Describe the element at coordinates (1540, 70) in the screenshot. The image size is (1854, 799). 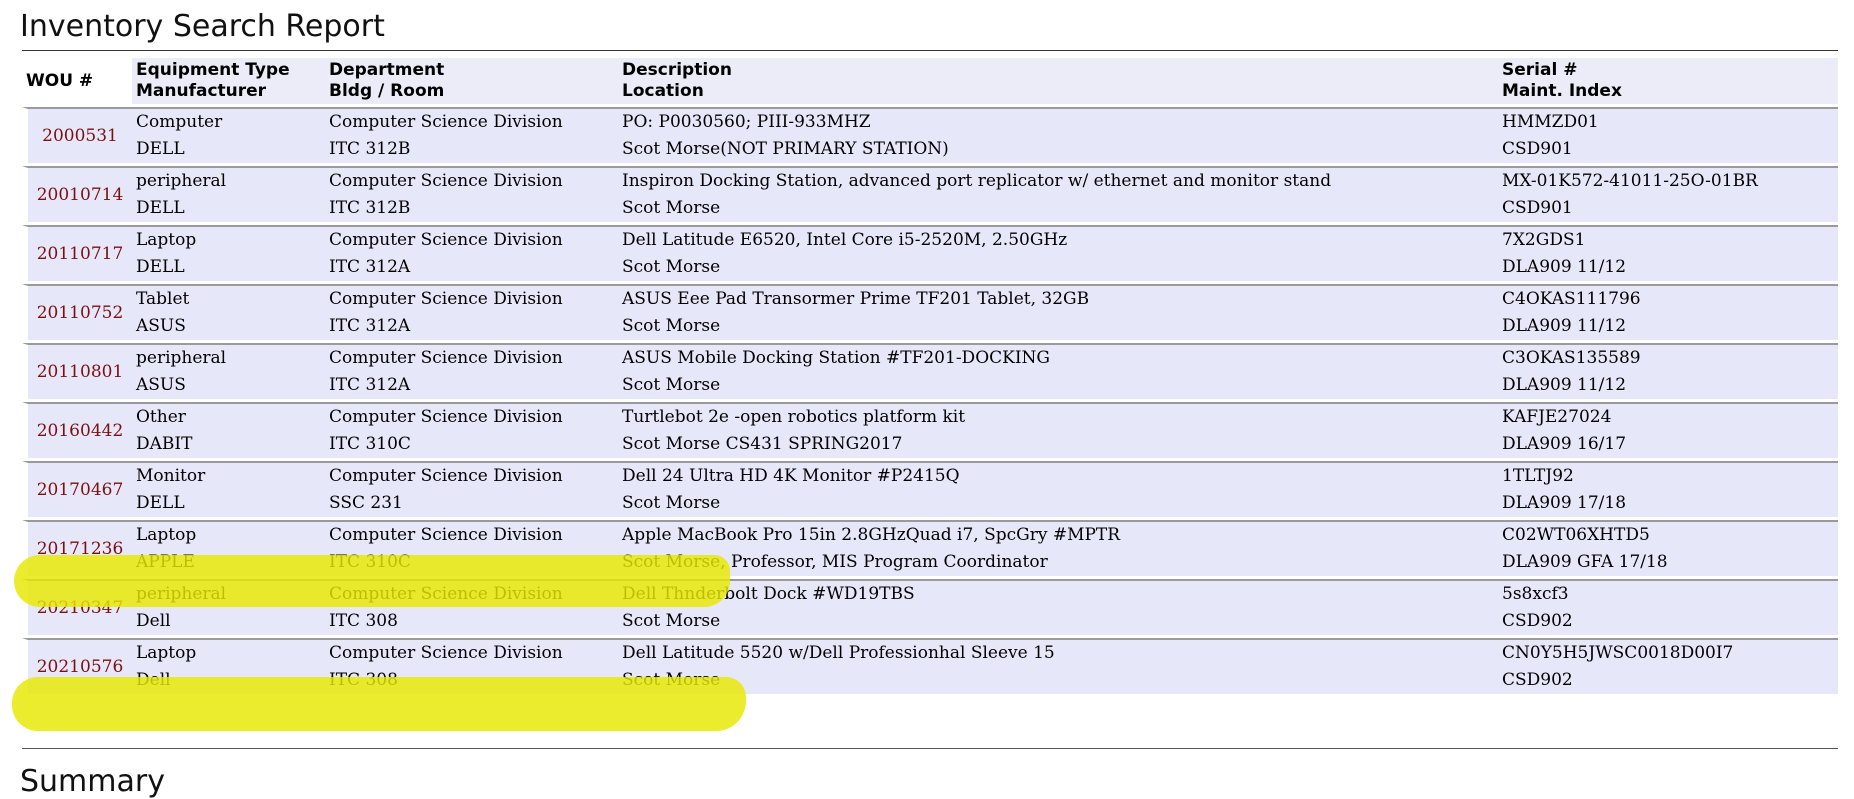
I see `header-serial-label: Serial #` at that location.